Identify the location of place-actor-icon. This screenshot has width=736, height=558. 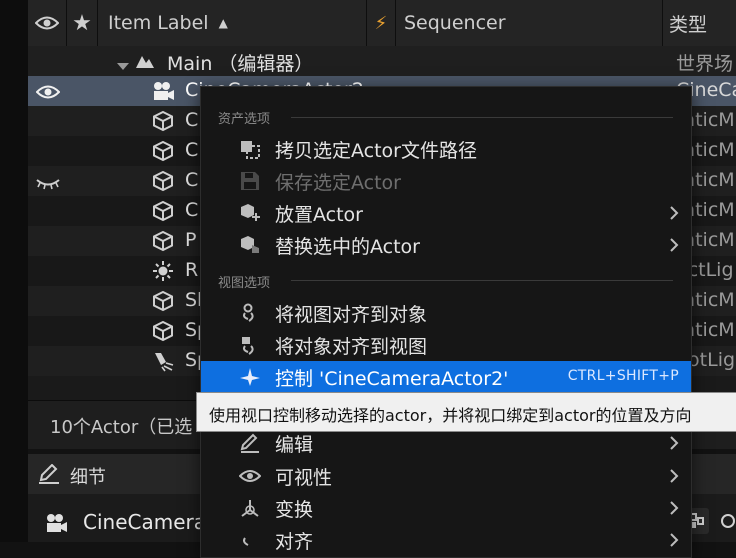
(250, 213).